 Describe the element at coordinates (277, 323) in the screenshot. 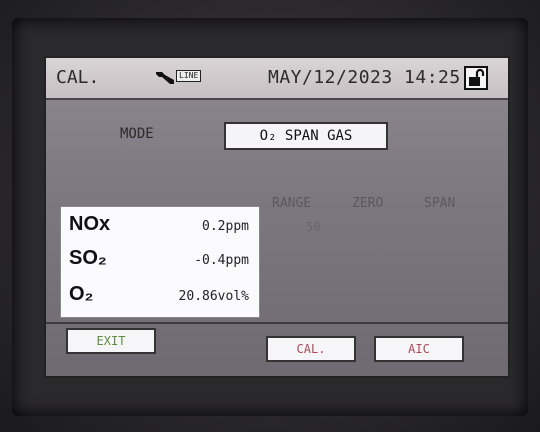

I see `button-bar-divider` at that location.